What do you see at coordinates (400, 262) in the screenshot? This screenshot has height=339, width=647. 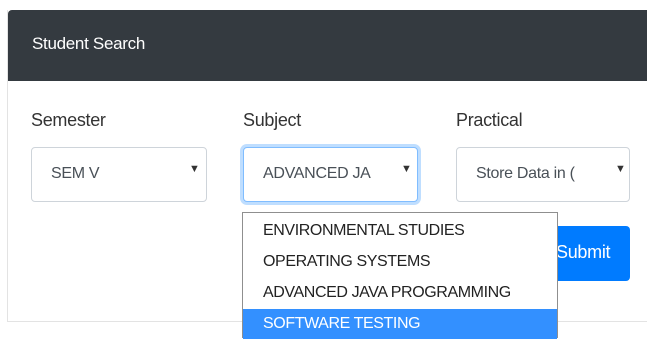 I see `dropdown-option: OPERATING SYSTEMS` at bounding box center [400, 262].